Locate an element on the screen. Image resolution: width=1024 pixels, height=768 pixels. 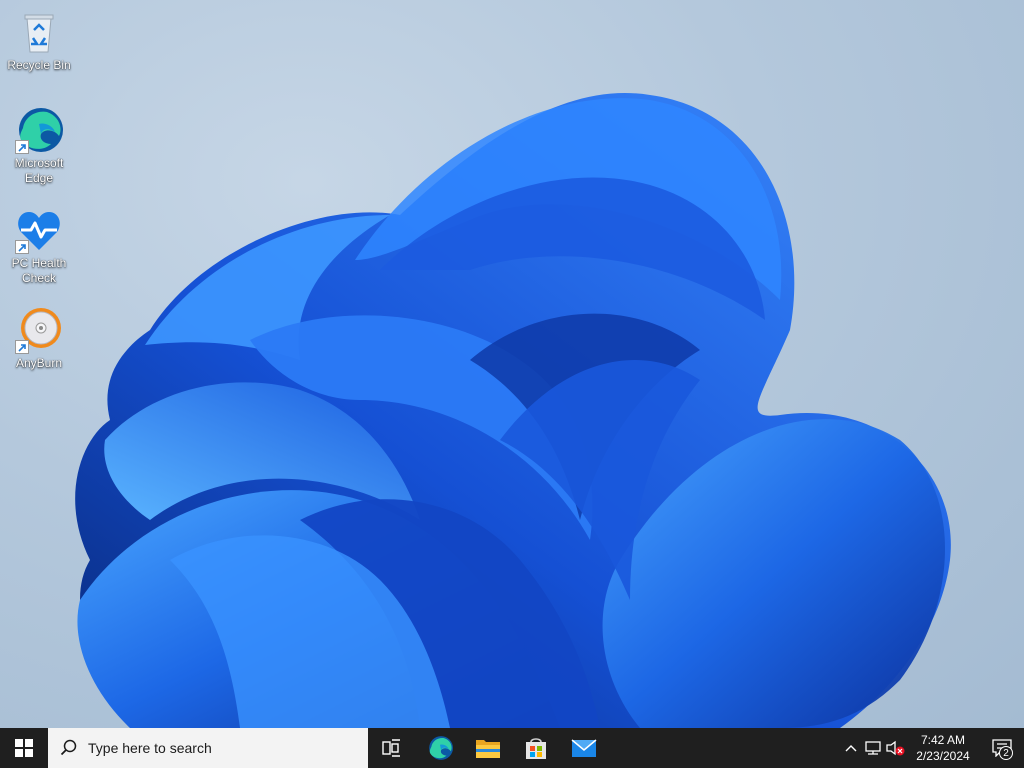
taskbar-microsoft-store-button is located at coordinates (536, 748).